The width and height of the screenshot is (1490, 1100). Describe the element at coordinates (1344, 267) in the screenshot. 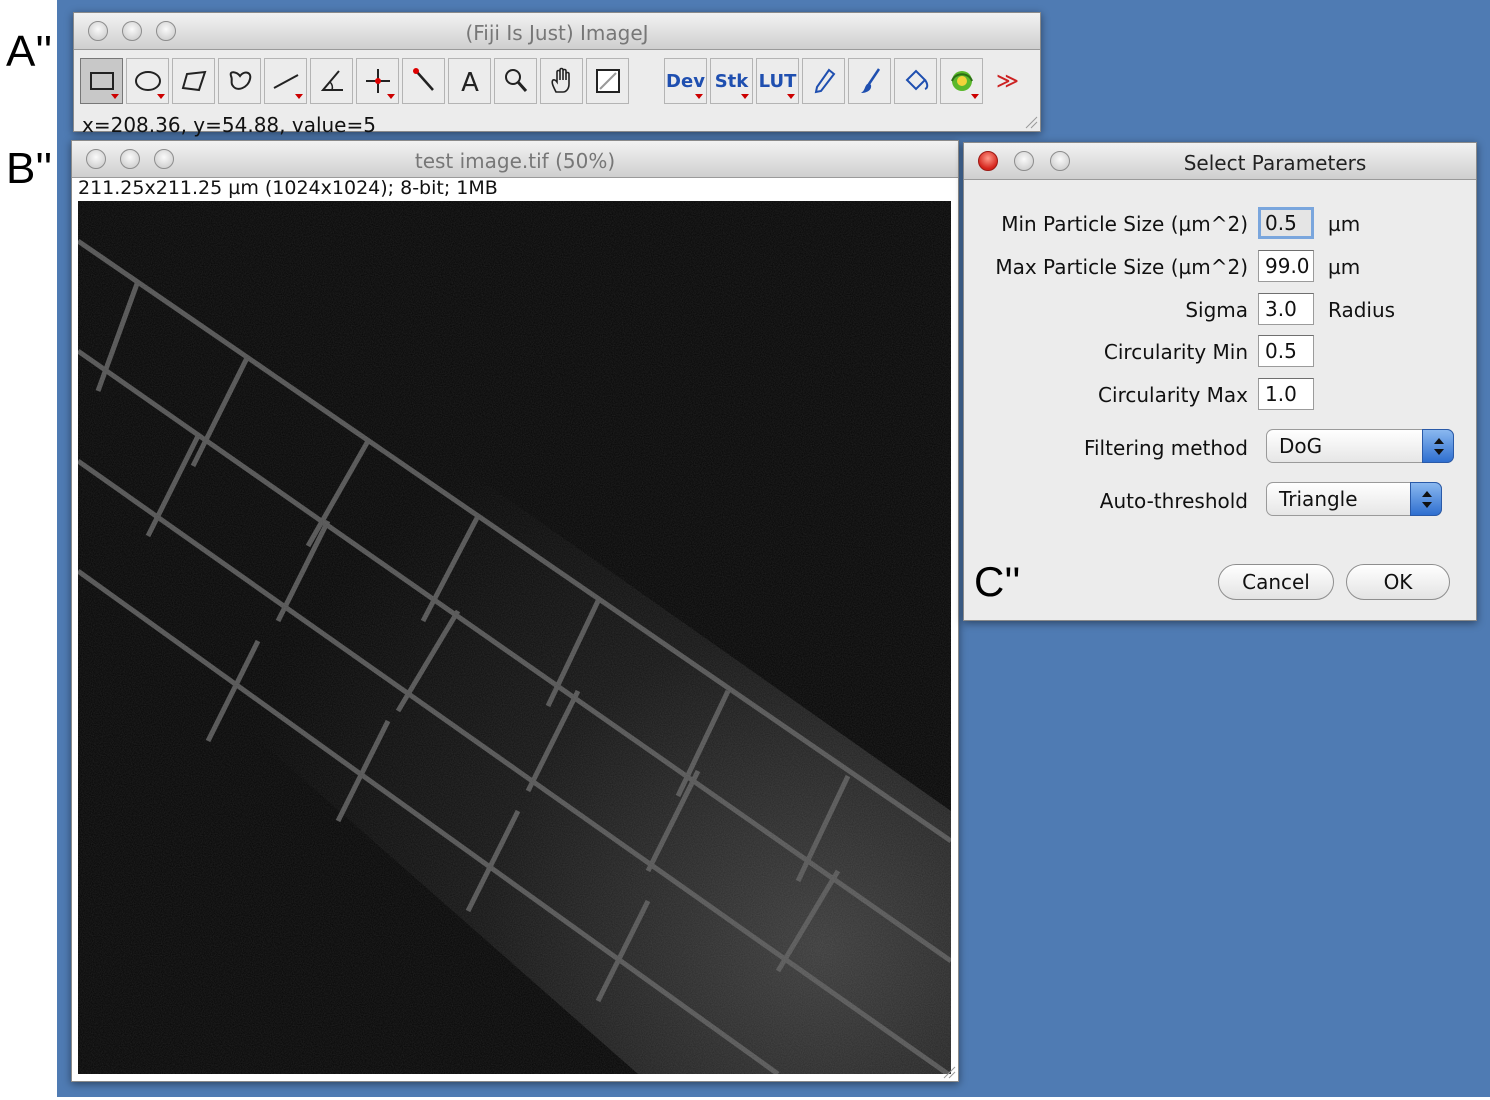

I see `max-particle-size-unit: µm` at that location.